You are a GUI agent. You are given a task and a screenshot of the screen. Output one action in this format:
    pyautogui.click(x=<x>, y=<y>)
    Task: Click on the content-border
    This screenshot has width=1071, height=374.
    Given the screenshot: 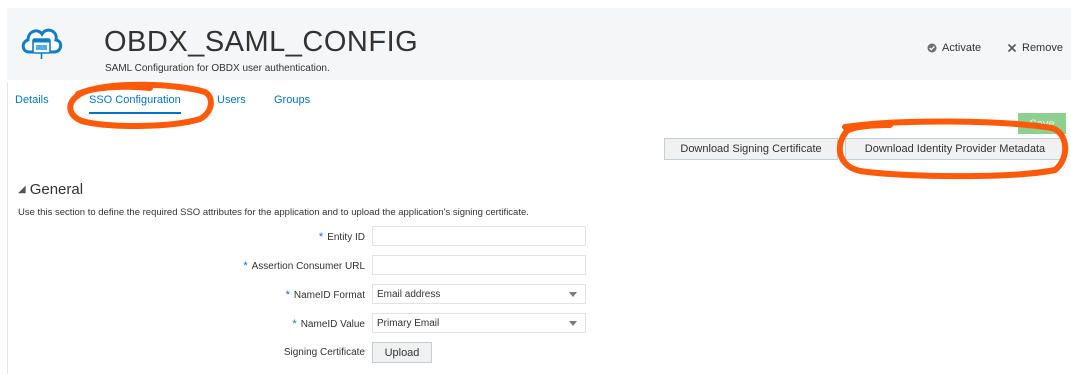 What is the action you would take?
    pyautogui.click(x=7, y=228)
    